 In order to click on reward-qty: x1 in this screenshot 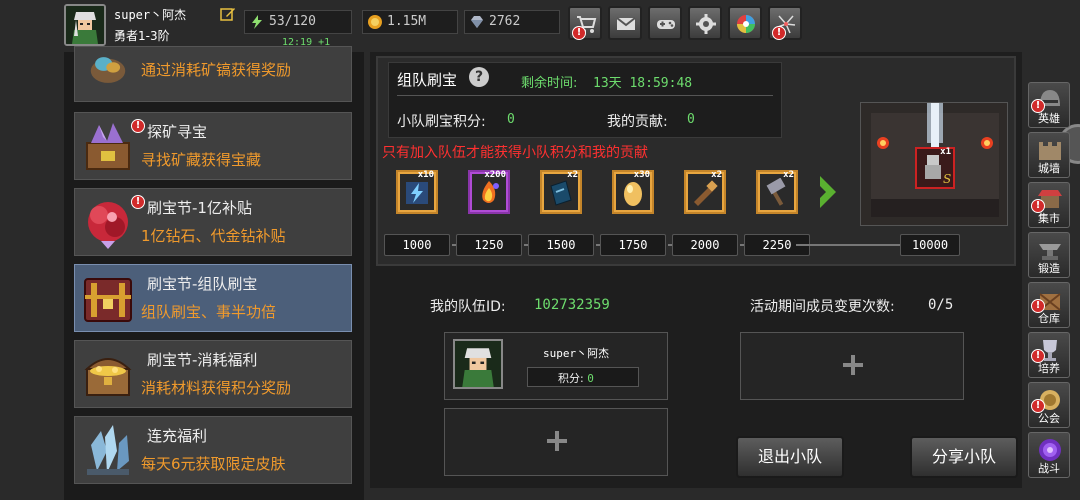, I will do `click(945, 152)`.